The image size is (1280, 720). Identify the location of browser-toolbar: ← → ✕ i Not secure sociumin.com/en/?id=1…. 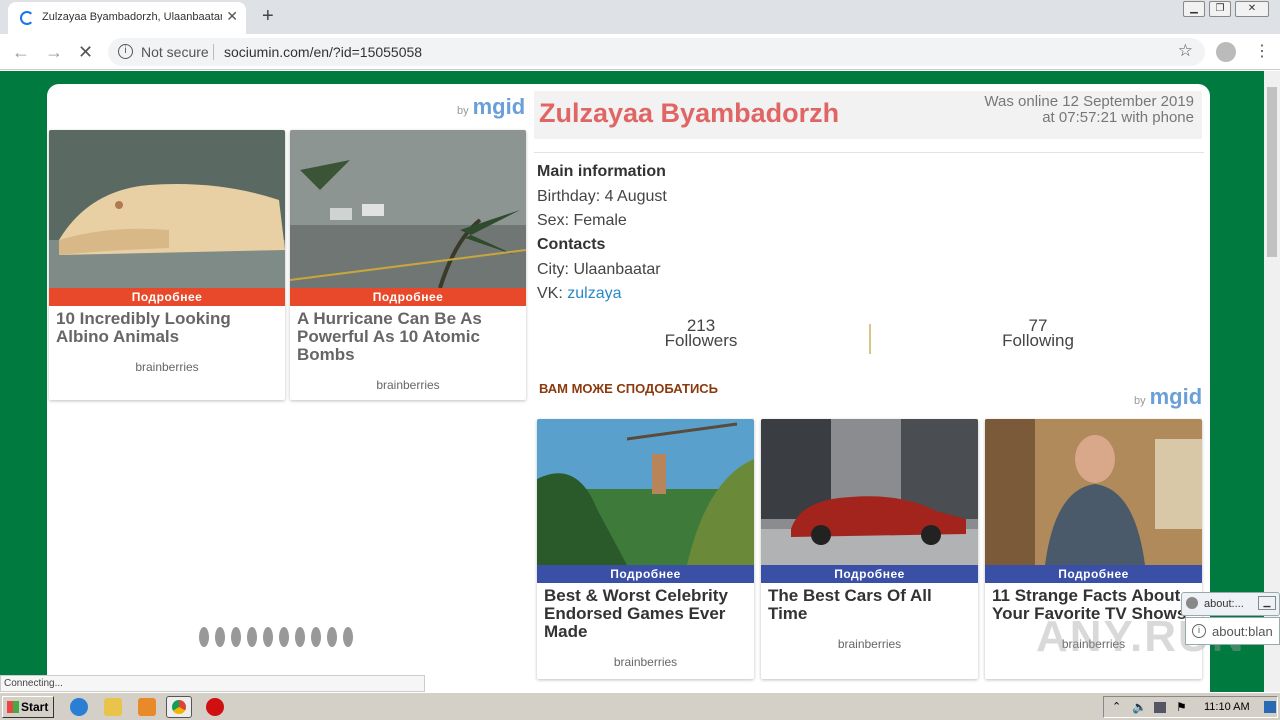
(640, 52).